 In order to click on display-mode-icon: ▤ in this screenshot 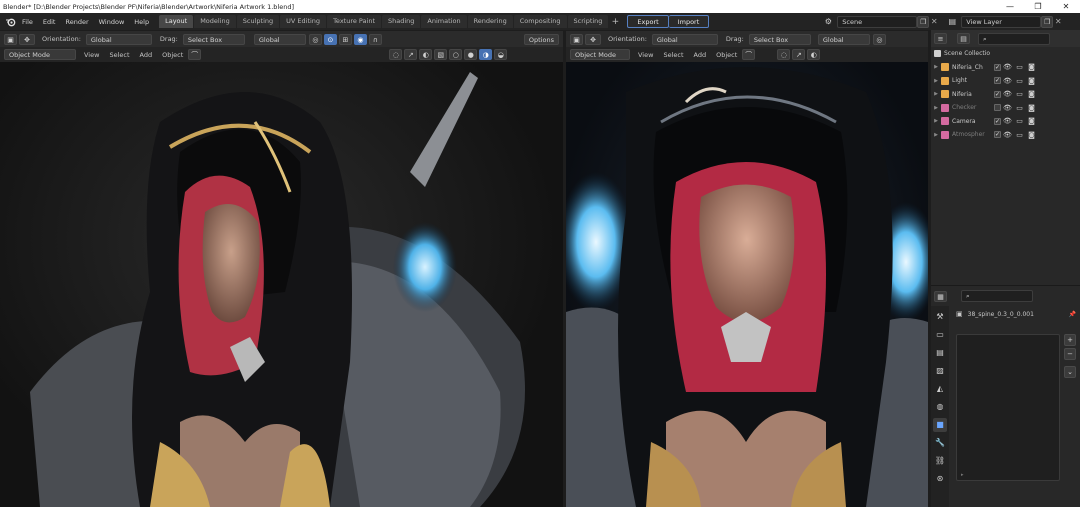, I will do `click(963, 38)`.